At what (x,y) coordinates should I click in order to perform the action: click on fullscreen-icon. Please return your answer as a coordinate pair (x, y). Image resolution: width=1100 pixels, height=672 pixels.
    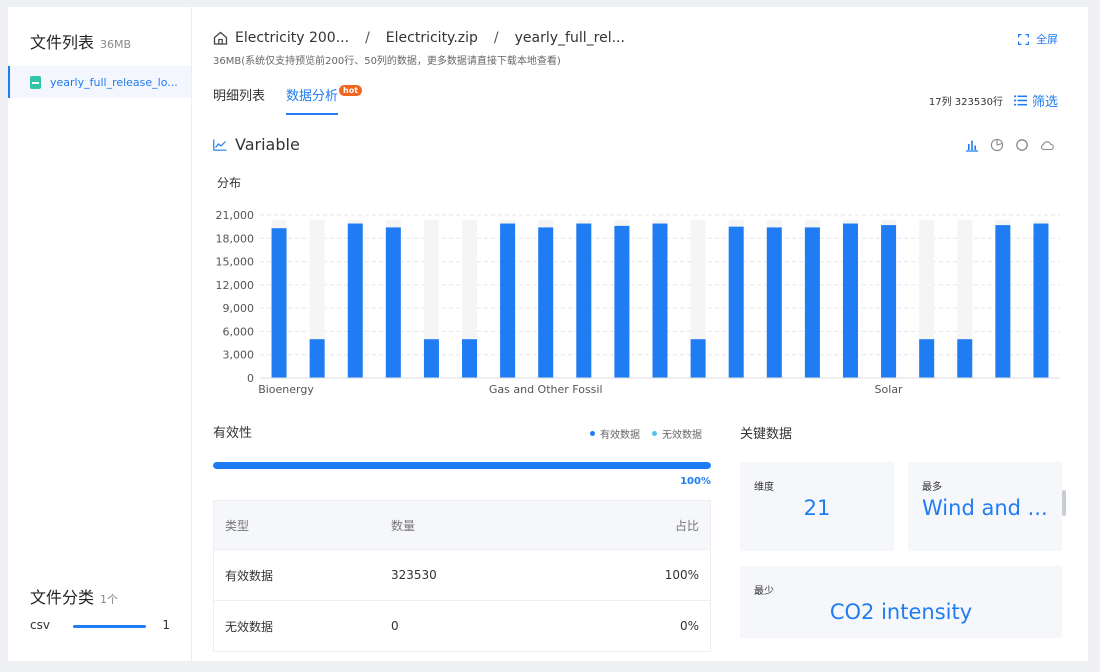
    Looking at the image, I should click on (1023, 39).